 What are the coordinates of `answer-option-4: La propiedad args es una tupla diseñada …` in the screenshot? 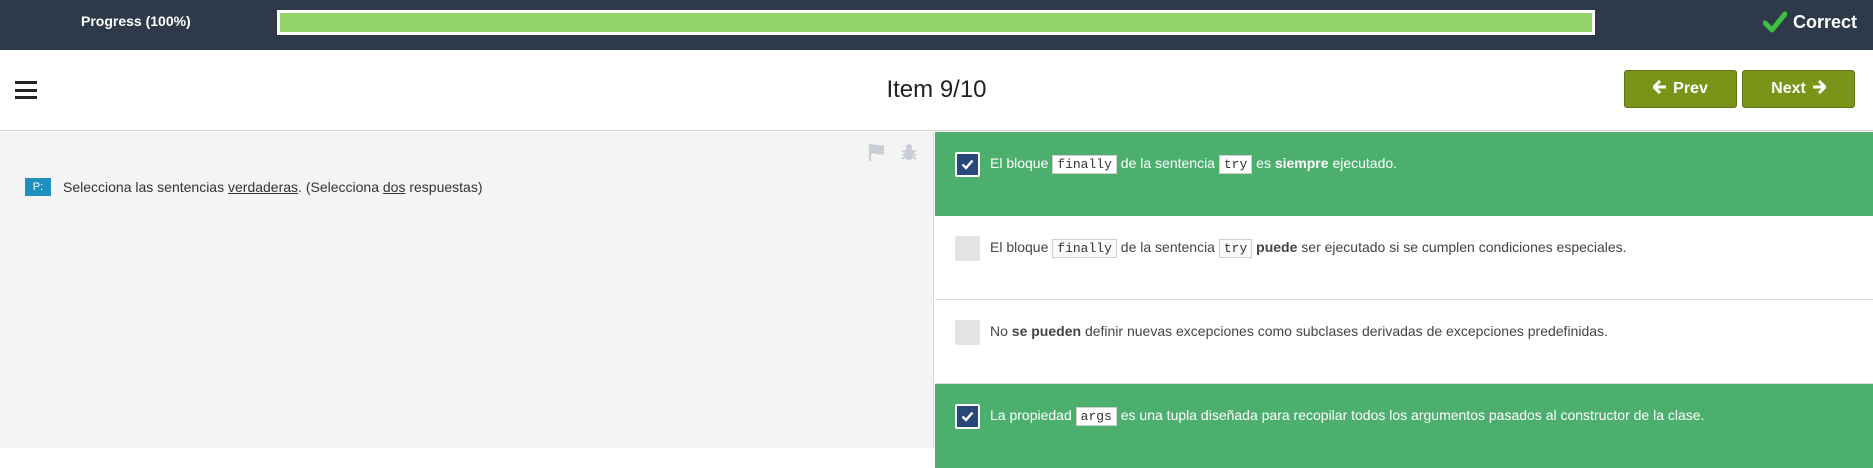 It's located at (1404, 426).